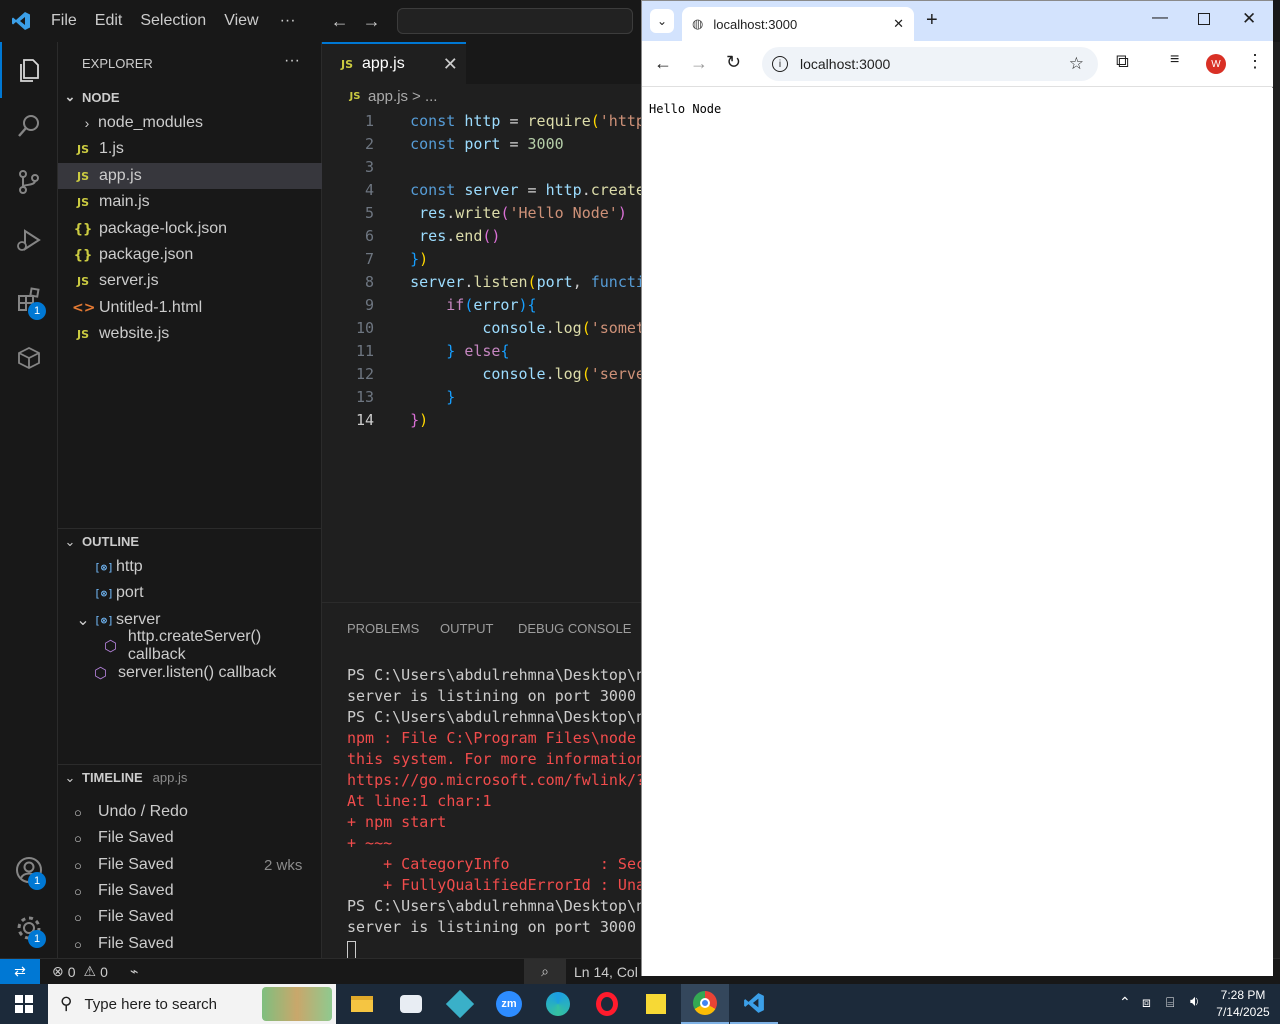  I want to click on volume-icon: 🔉︎, so click(1194, 1001).